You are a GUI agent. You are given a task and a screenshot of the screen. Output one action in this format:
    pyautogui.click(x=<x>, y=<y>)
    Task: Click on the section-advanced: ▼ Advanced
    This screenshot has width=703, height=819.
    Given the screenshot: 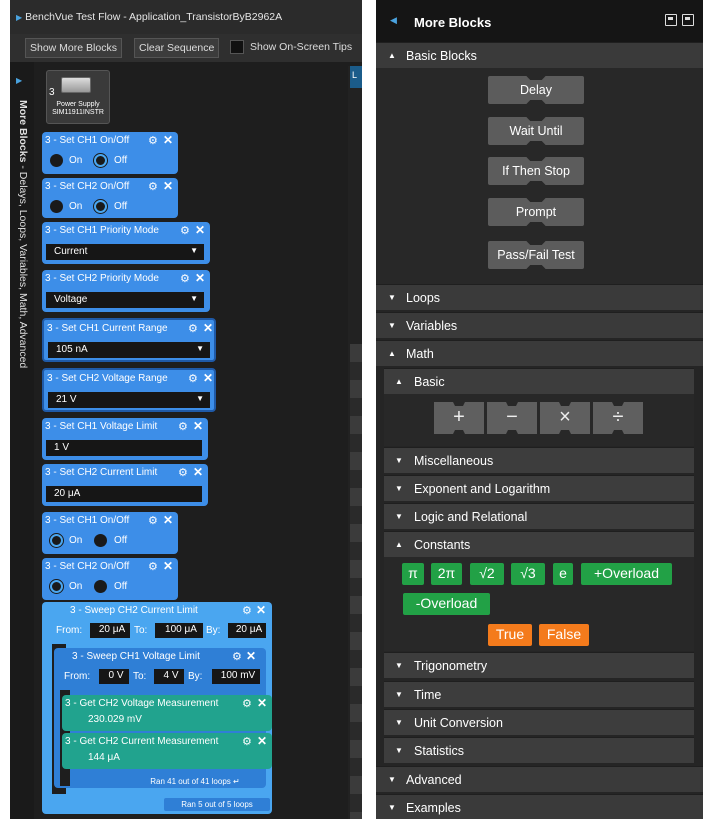 What is the action you would take?
    pyautogui.click(x=539, y=779)
    